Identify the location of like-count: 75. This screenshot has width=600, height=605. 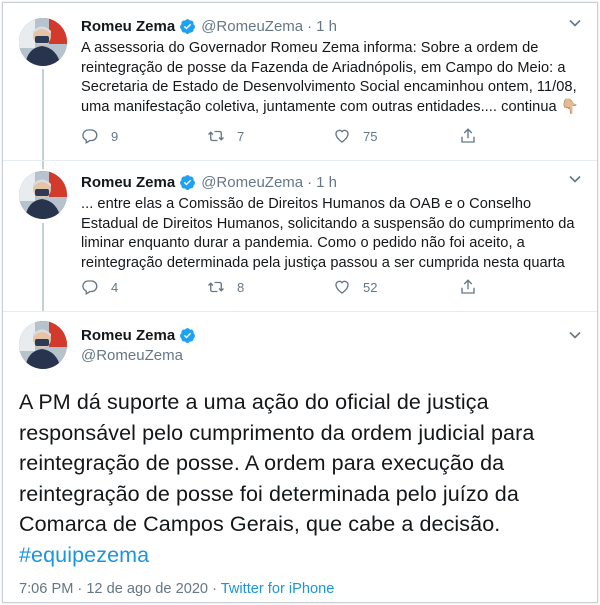
(370, 136).